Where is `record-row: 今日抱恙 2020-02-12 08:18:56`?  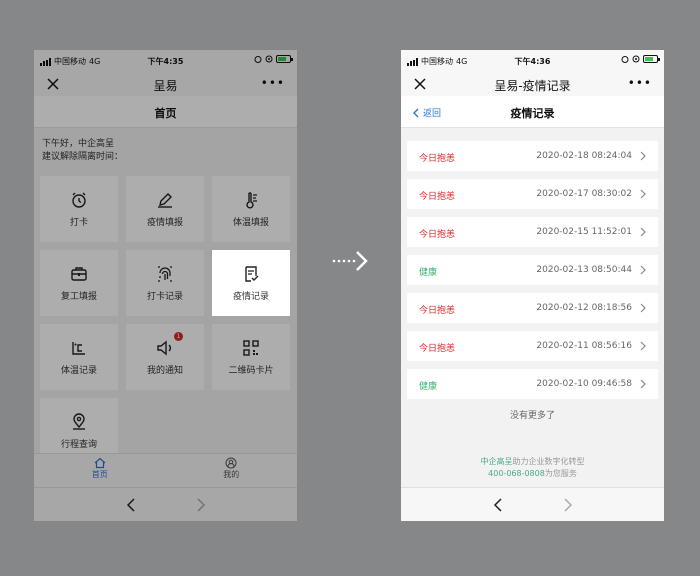
record-row: 今日抱恙 2020-02-12 08:18:56 is located at coordinates (532, 308).